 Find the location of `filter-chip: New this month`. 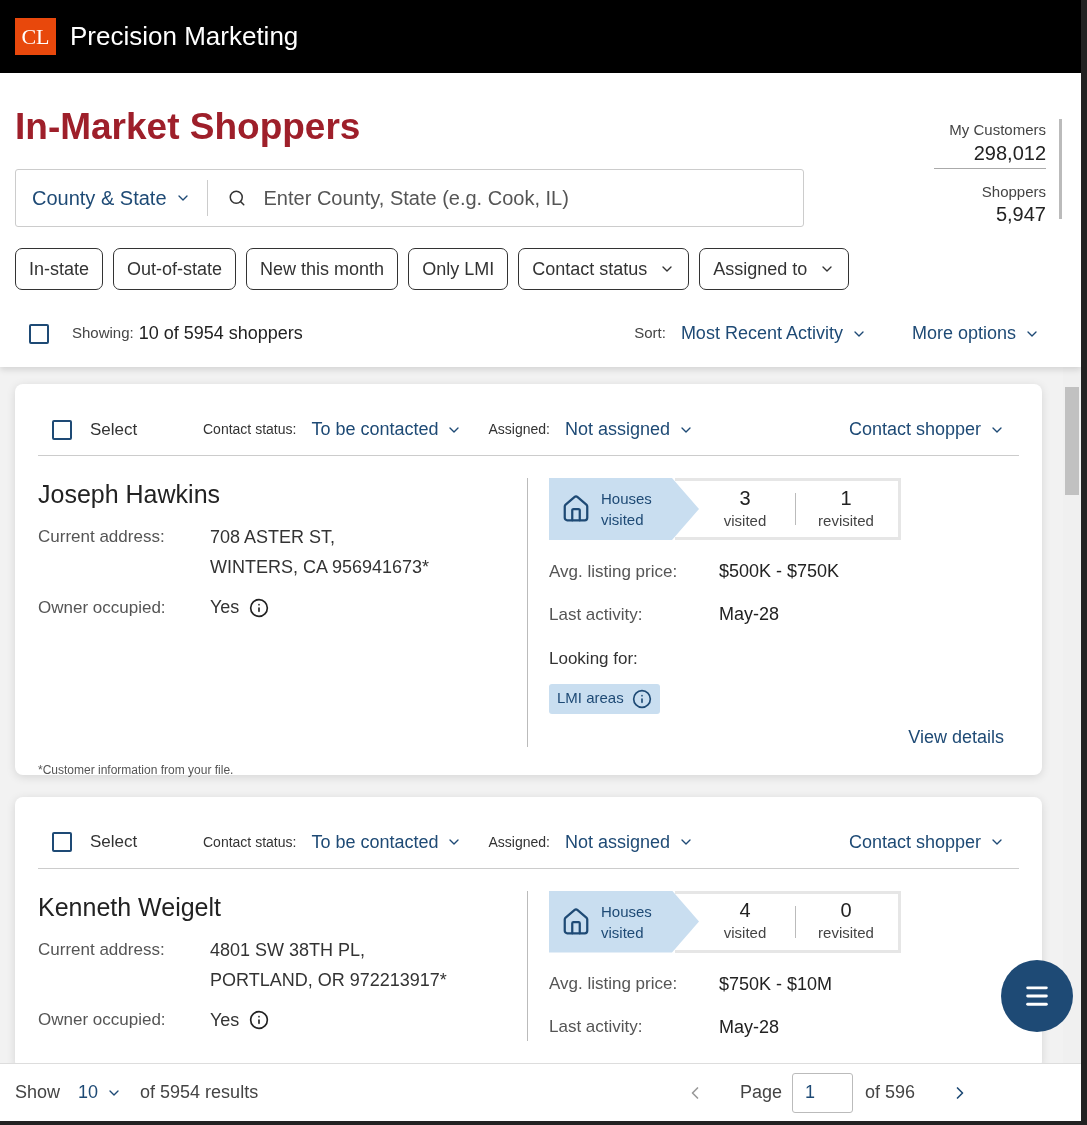

filter-chip: New this month is located at coordinates (322, 269).